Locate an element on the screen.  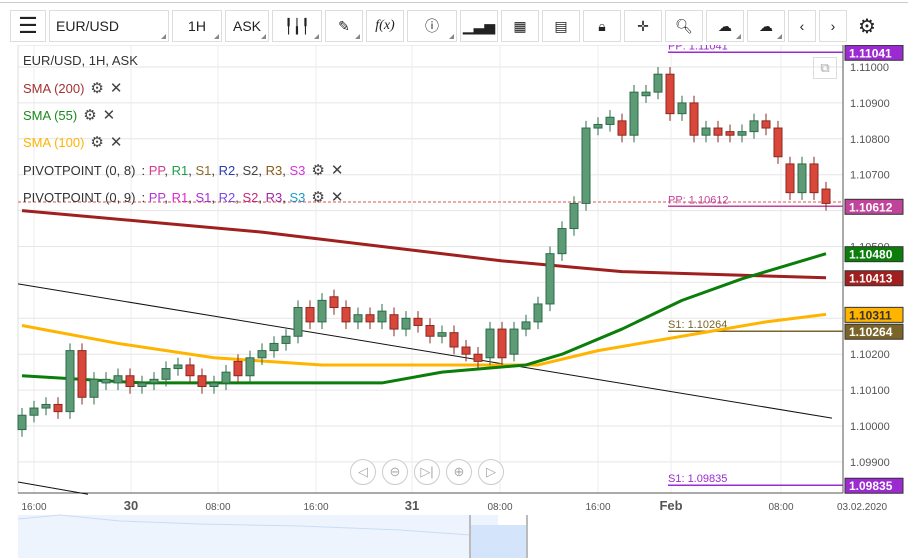
report-button: ▤ is located at coordinates (561, 26).